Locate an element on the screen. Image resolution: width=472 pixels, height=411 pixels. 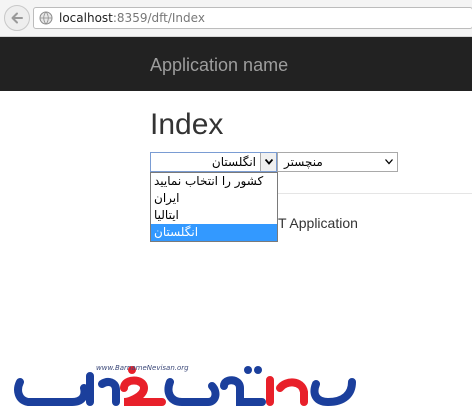
brand-link: Application name is located at coordinates (219, 65).